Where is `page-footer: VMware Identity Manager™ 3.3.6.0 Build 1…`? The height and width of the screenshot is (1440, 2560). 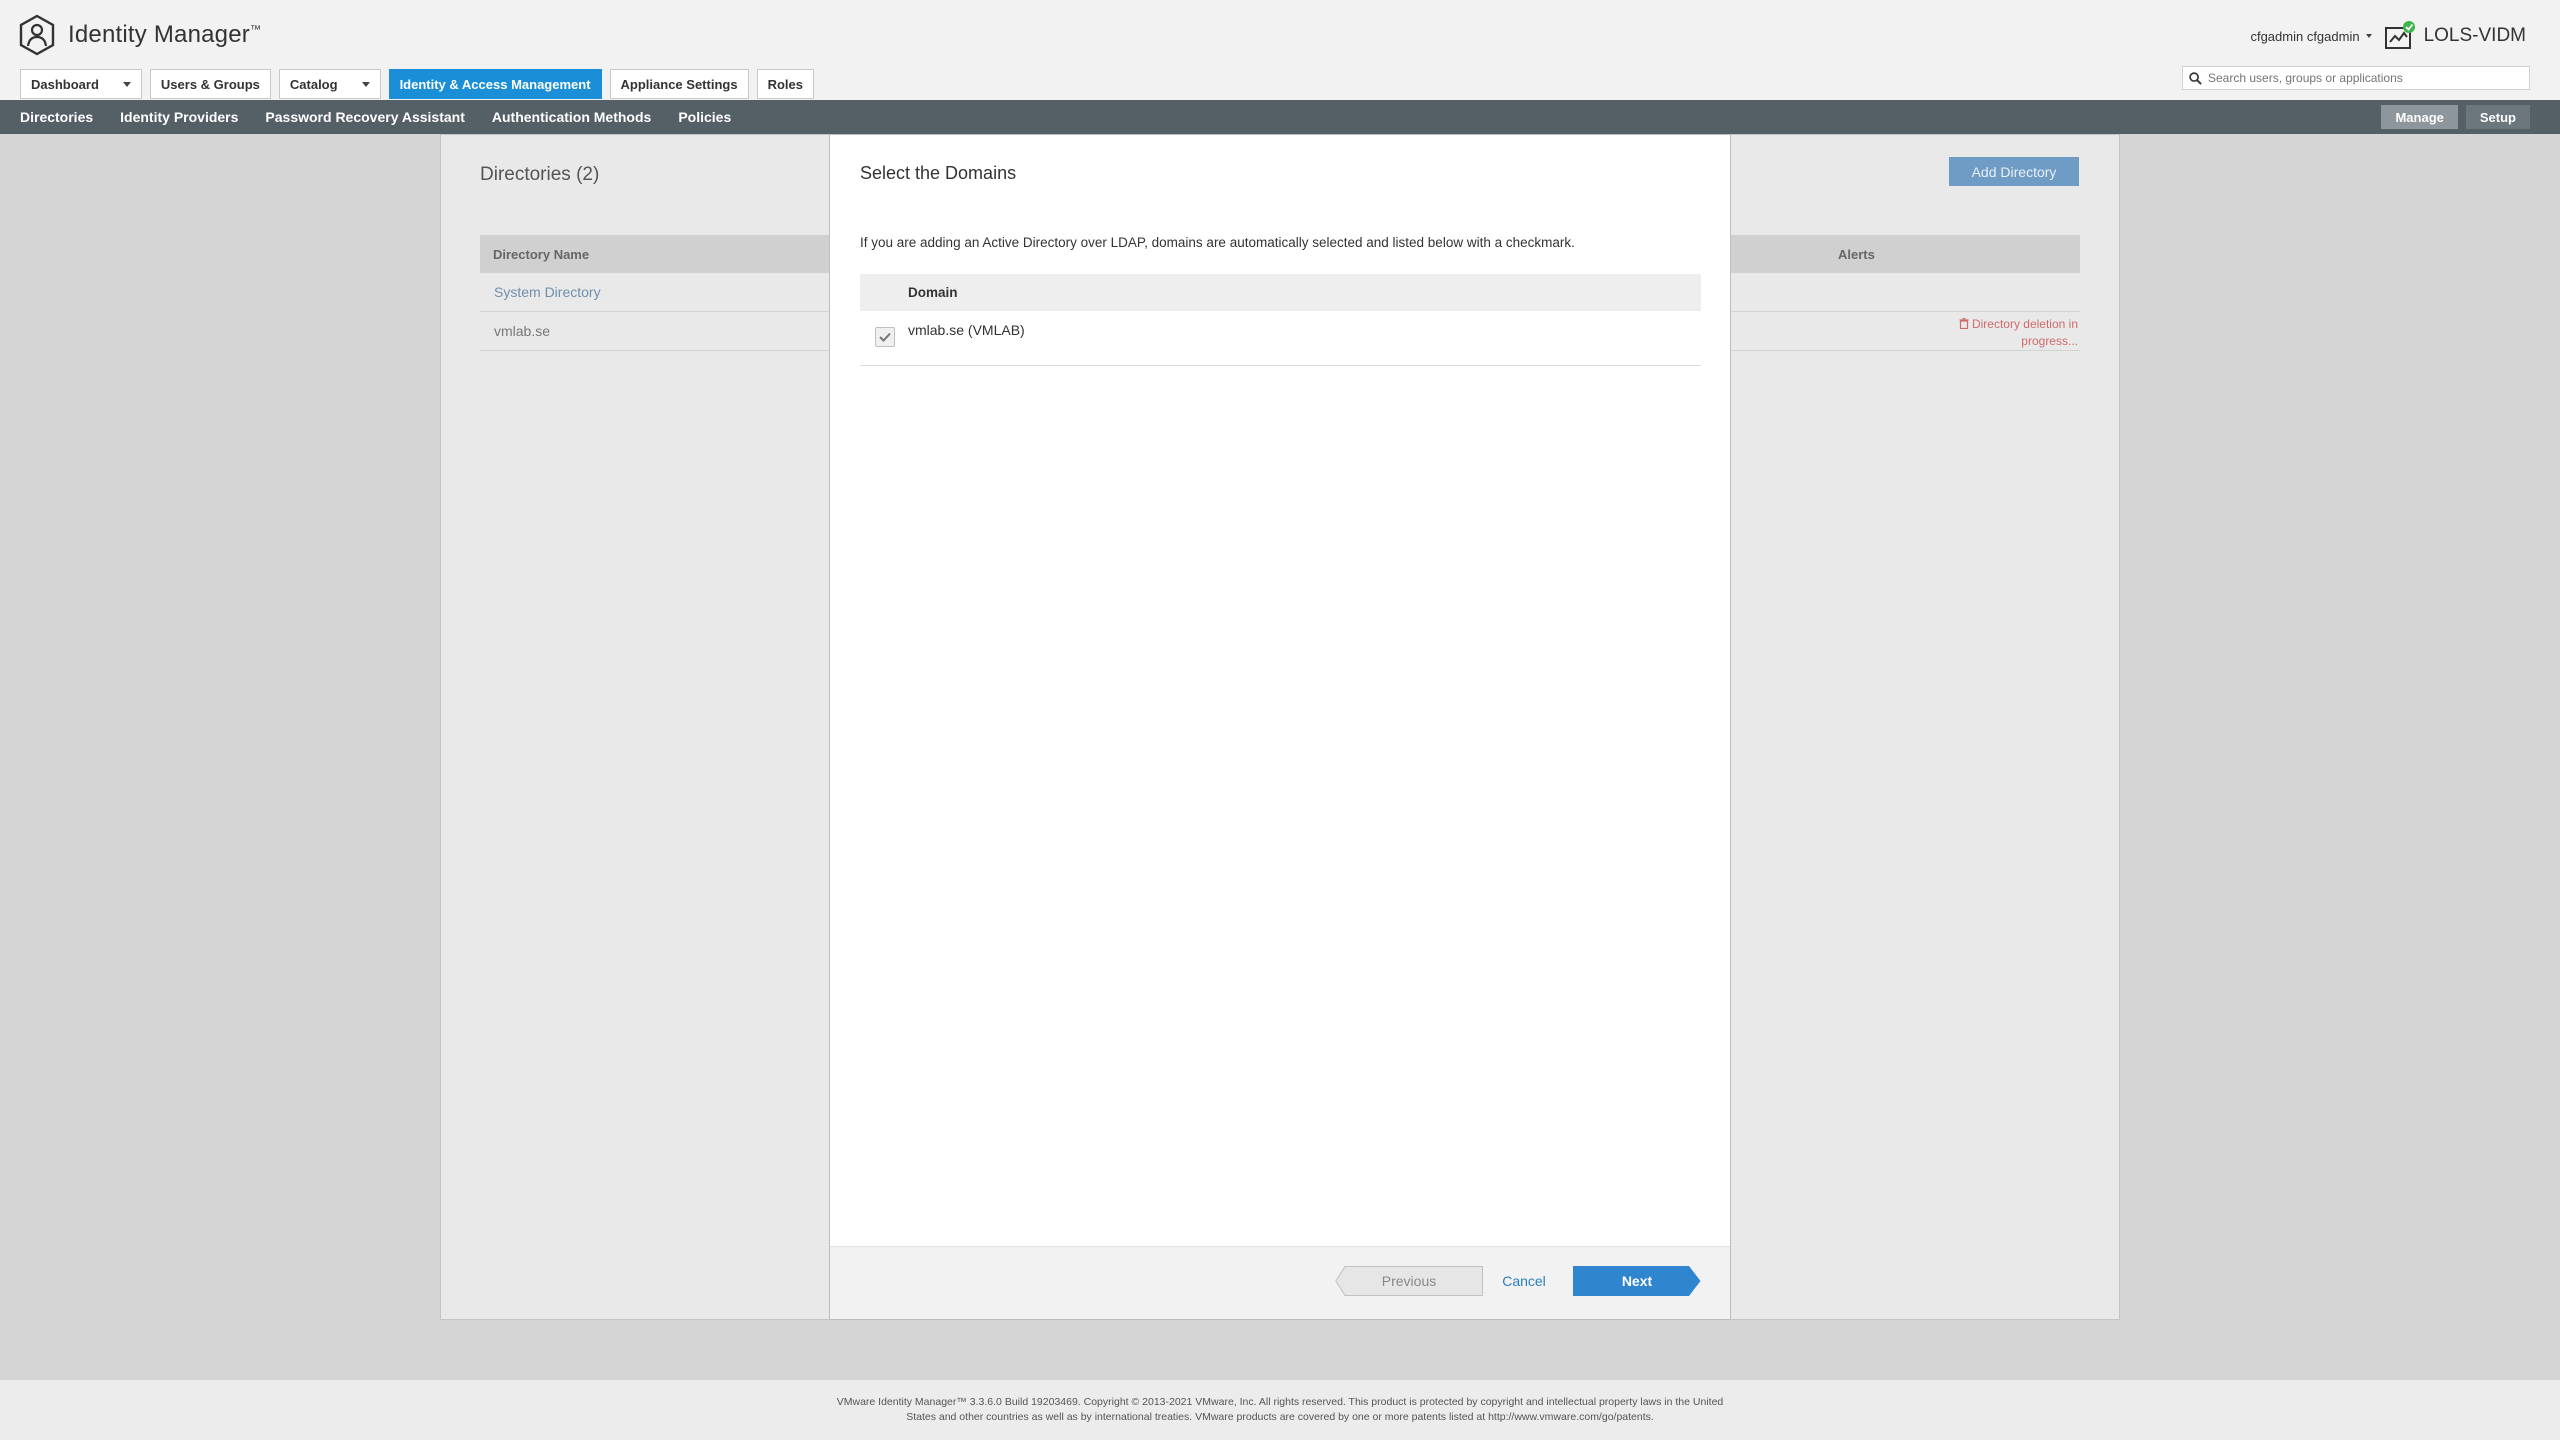
page-footer: VMware Identity Manager™ 3.3.6.0 Build 1… is located at coordinates (1280, 1410).